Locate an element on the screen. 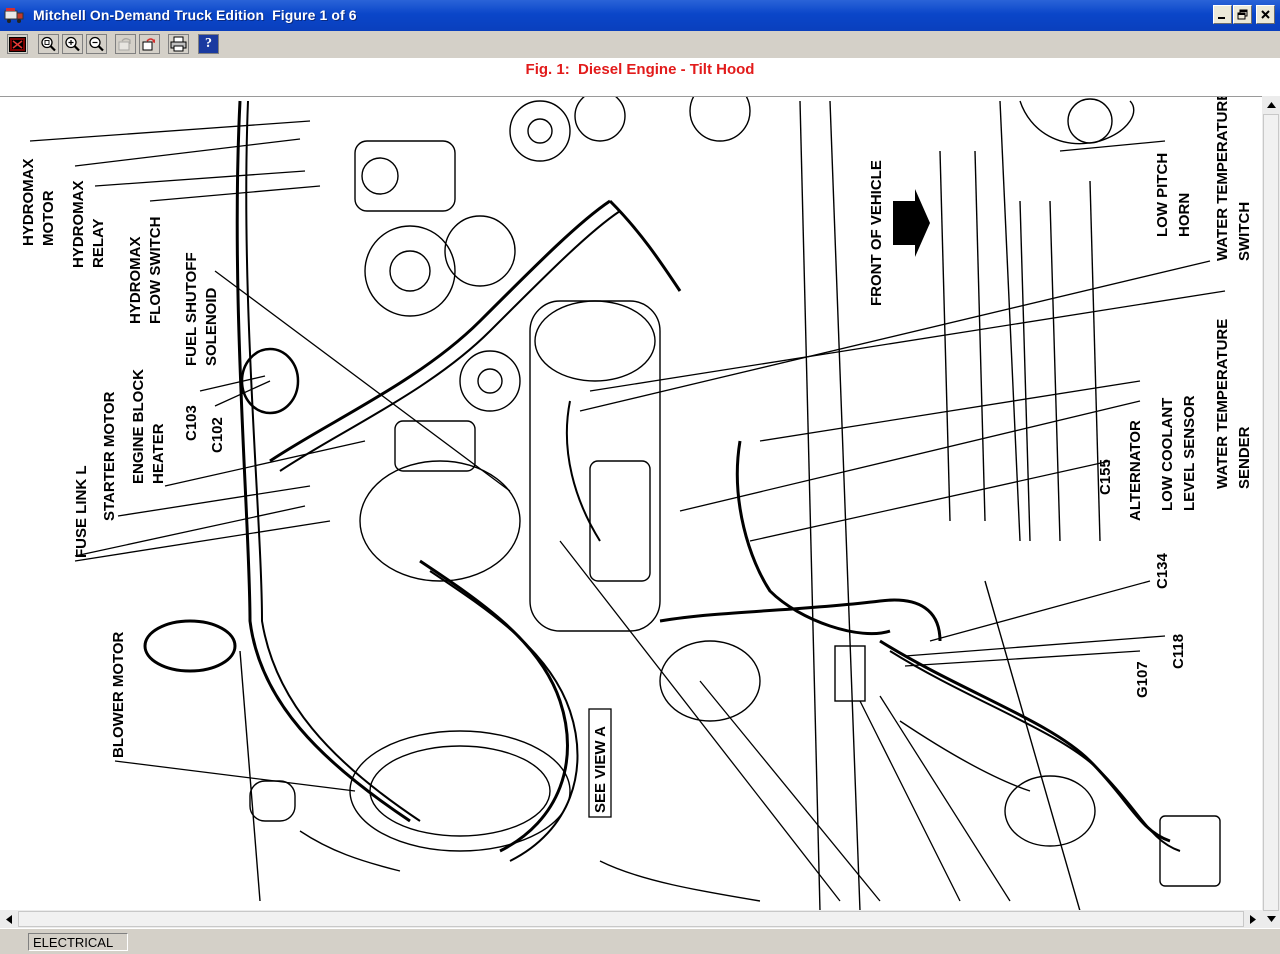 The image size is (1280, 954). label-hydromax-relay: HYDROMAX RELAY is located at coordinates (88, 222).